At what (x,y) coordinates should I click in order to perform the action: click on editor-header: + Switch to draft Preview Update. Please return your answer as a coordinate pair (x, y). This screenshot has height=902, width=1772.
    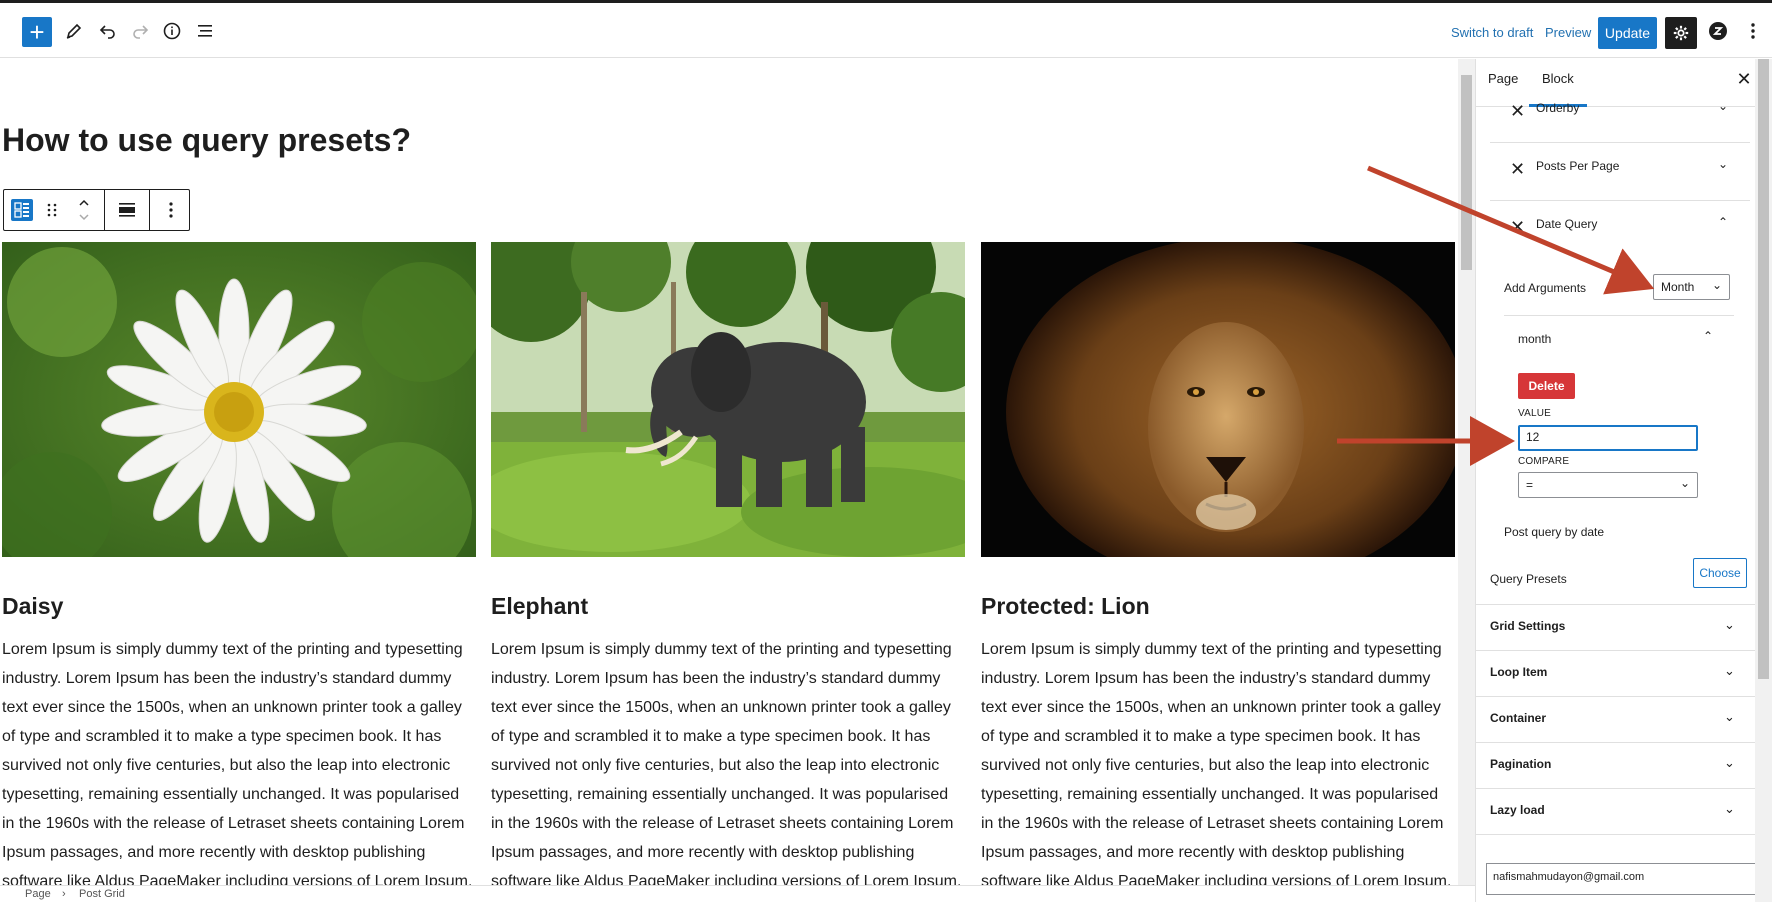
    Looking at the image, I should click on (886, 30).